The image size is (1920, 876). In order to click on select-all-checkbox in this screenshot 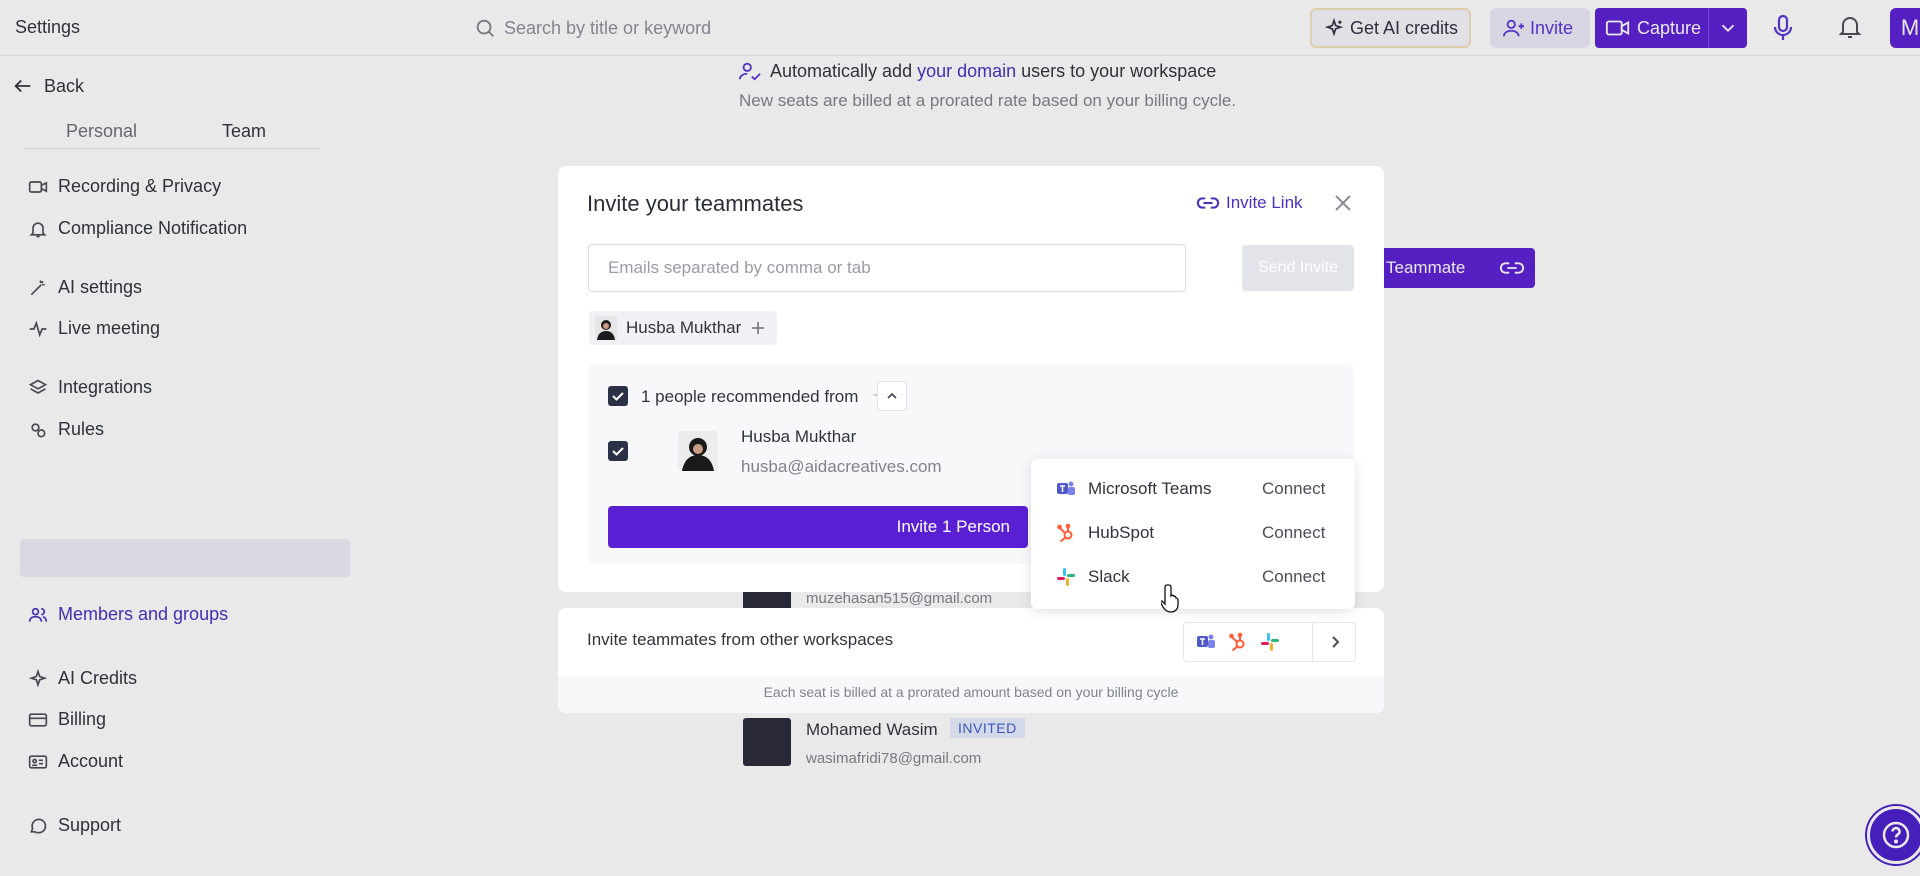, I will do `click(618, 396)`.